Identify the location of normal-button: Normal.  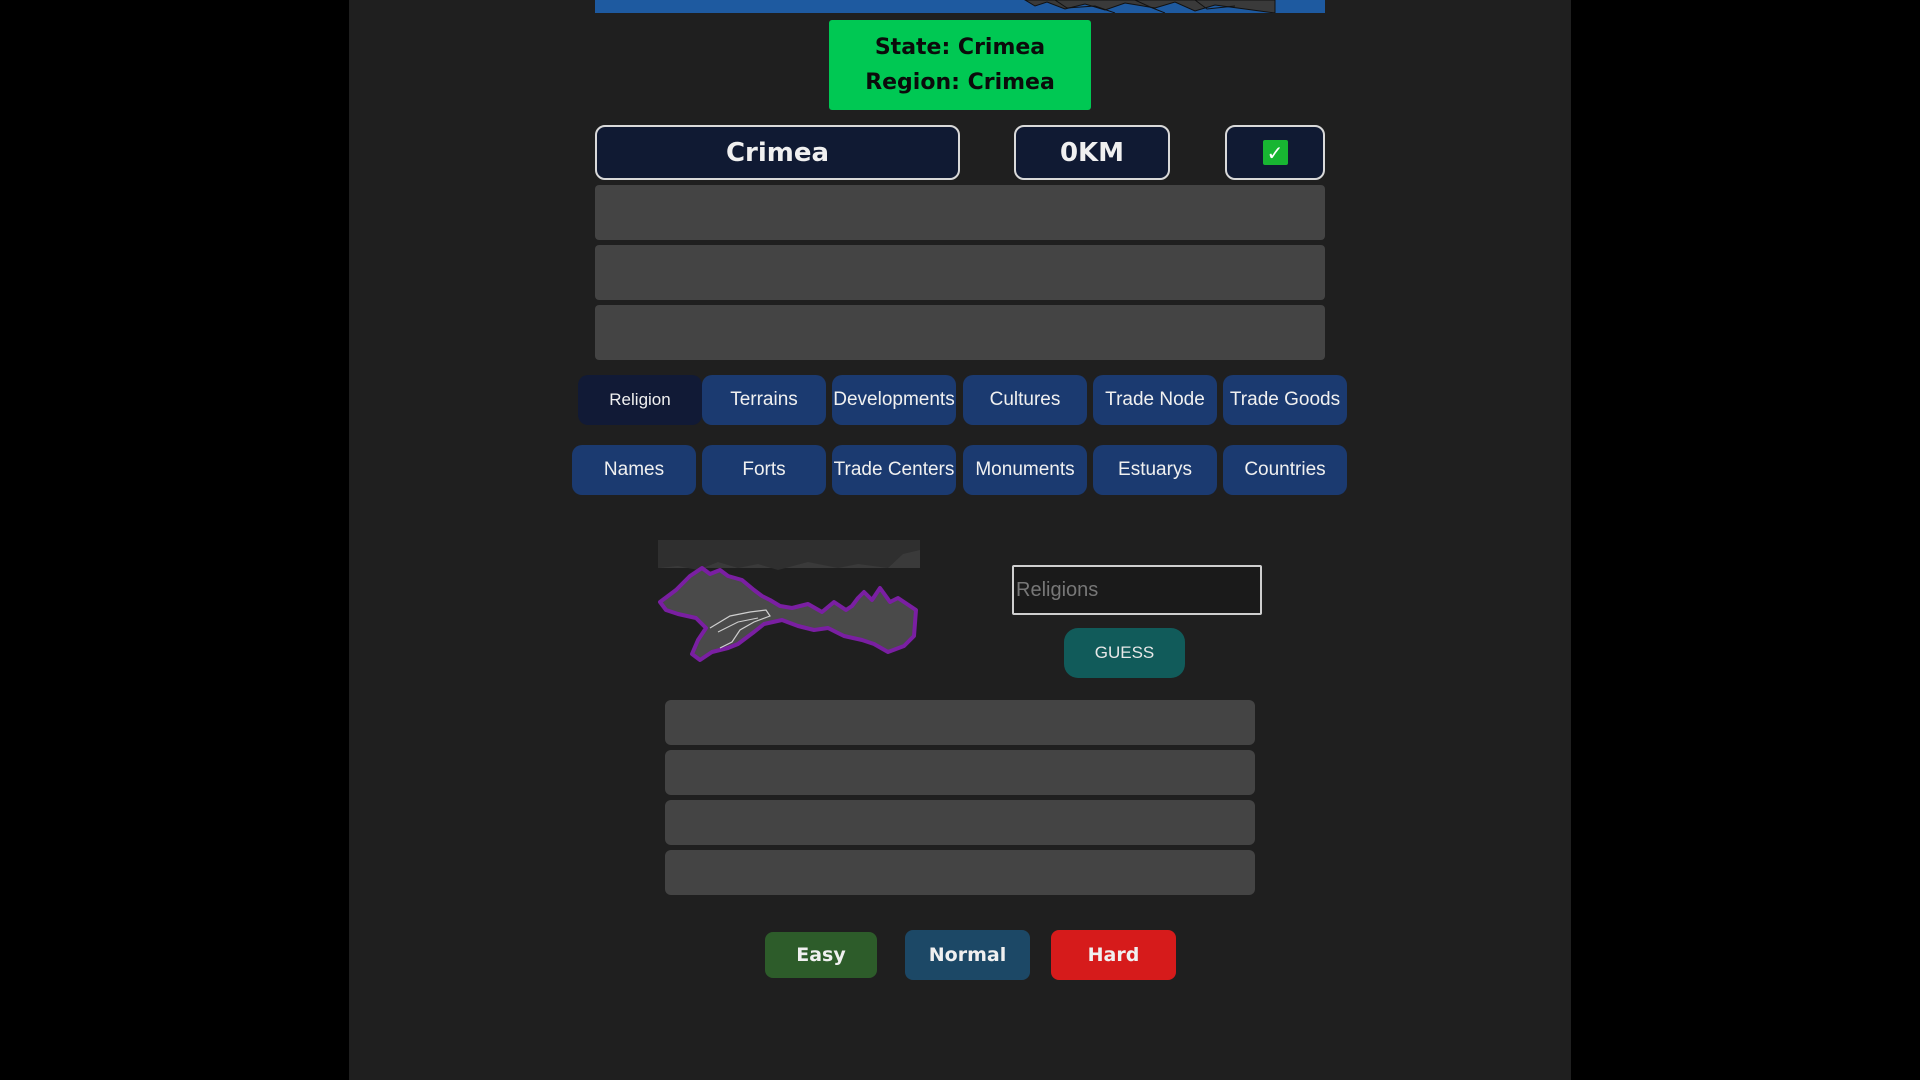
(967, 955).